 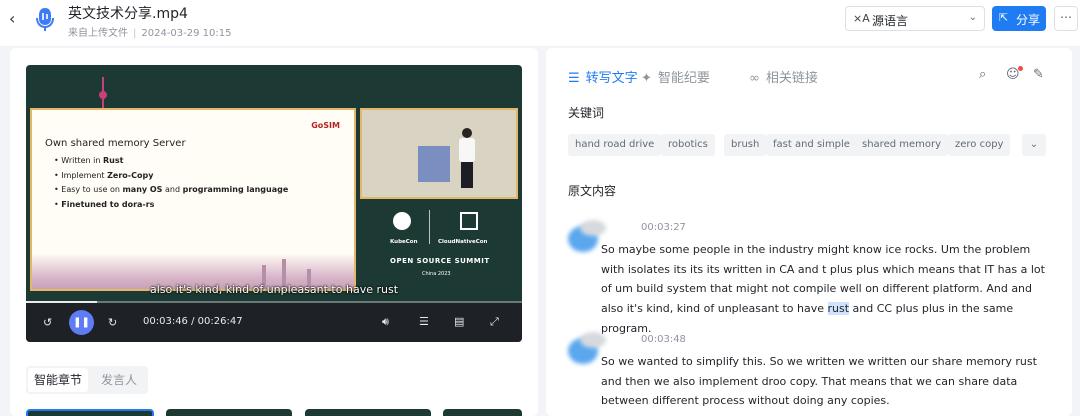 I want to click on edit-icon: ✎, so click(x=1038, y=74).